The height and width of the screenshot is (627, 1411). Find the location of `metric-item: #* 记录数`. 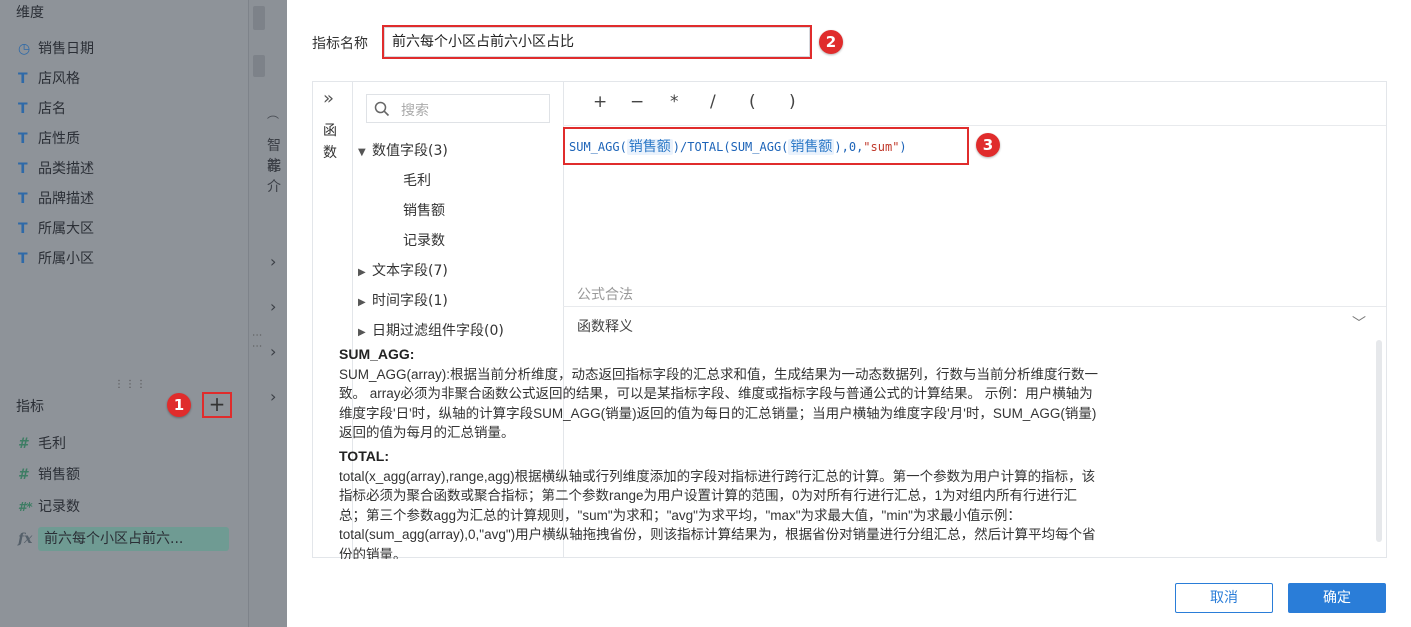

metric-item: #* 记录数 is located at coordinates (49, 507).